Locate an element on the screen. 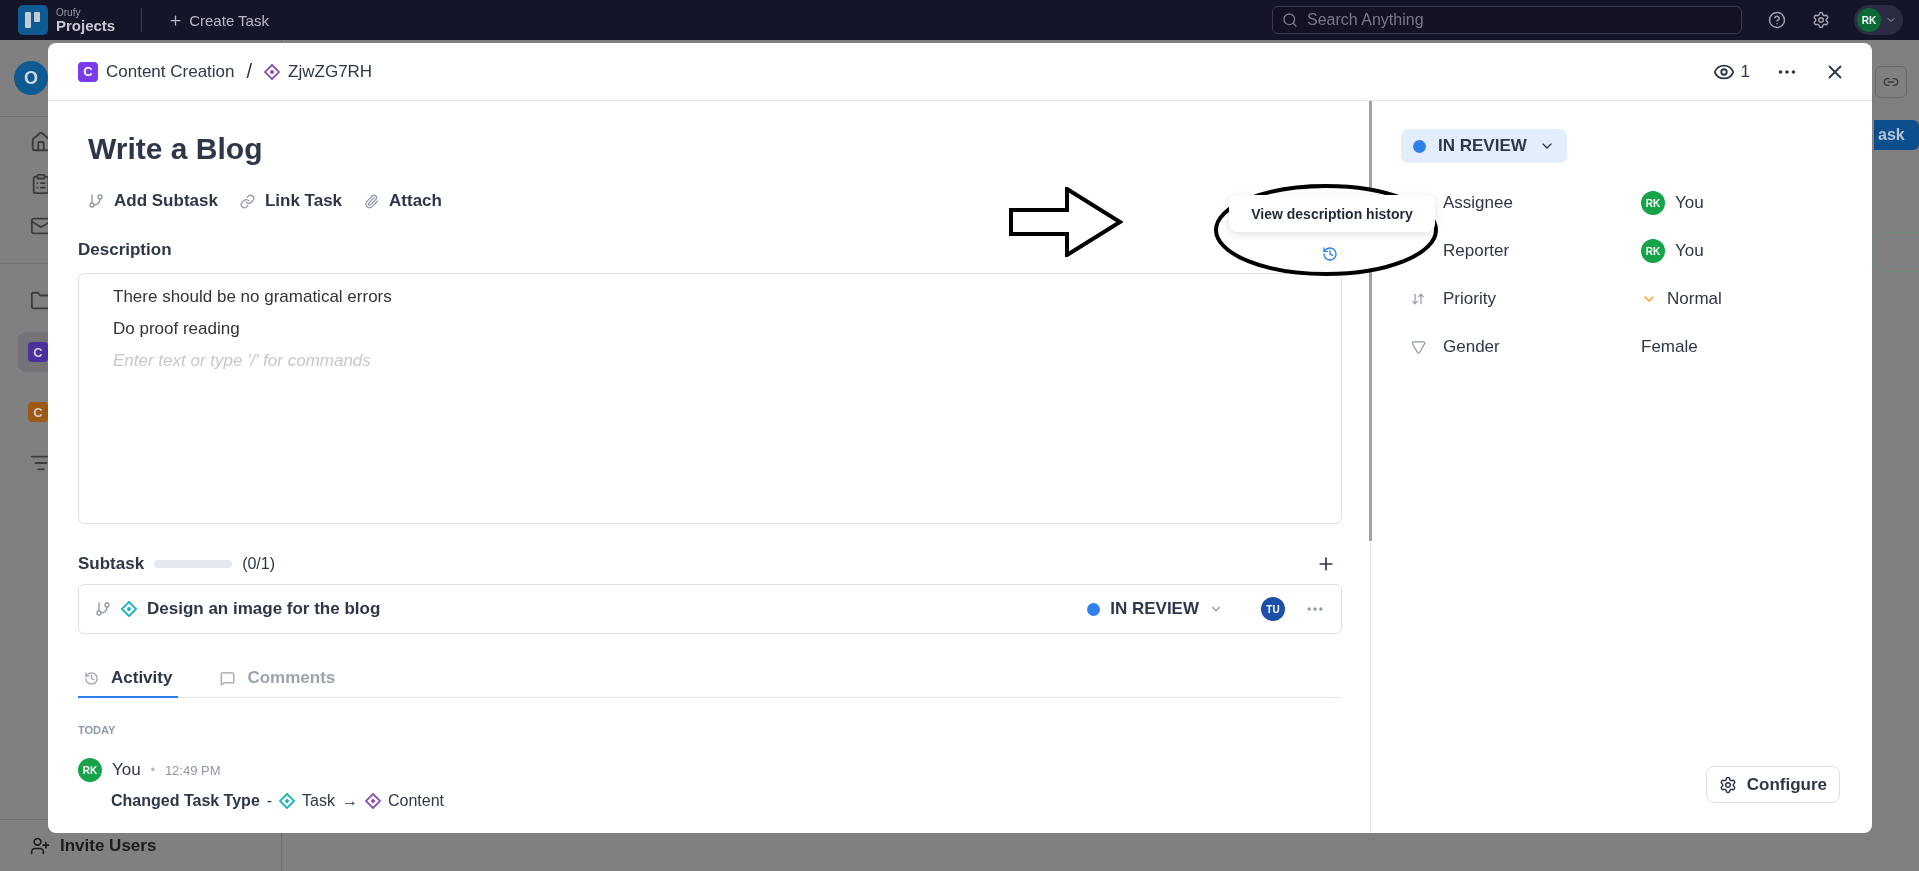  project-icon: C is located at coordinates (88, 71).